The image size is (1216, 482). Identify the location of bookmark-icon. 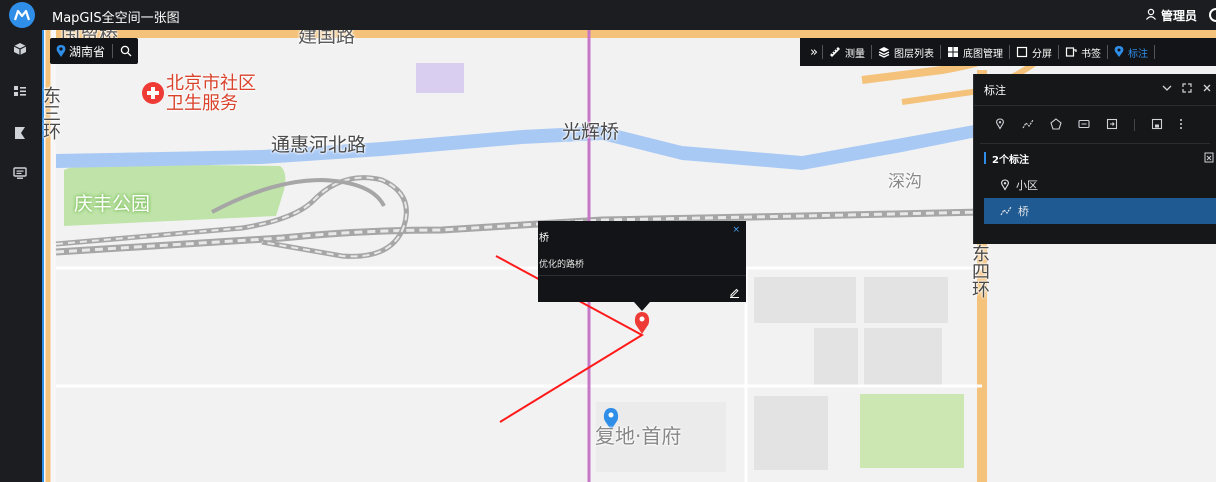
(1071, 52).